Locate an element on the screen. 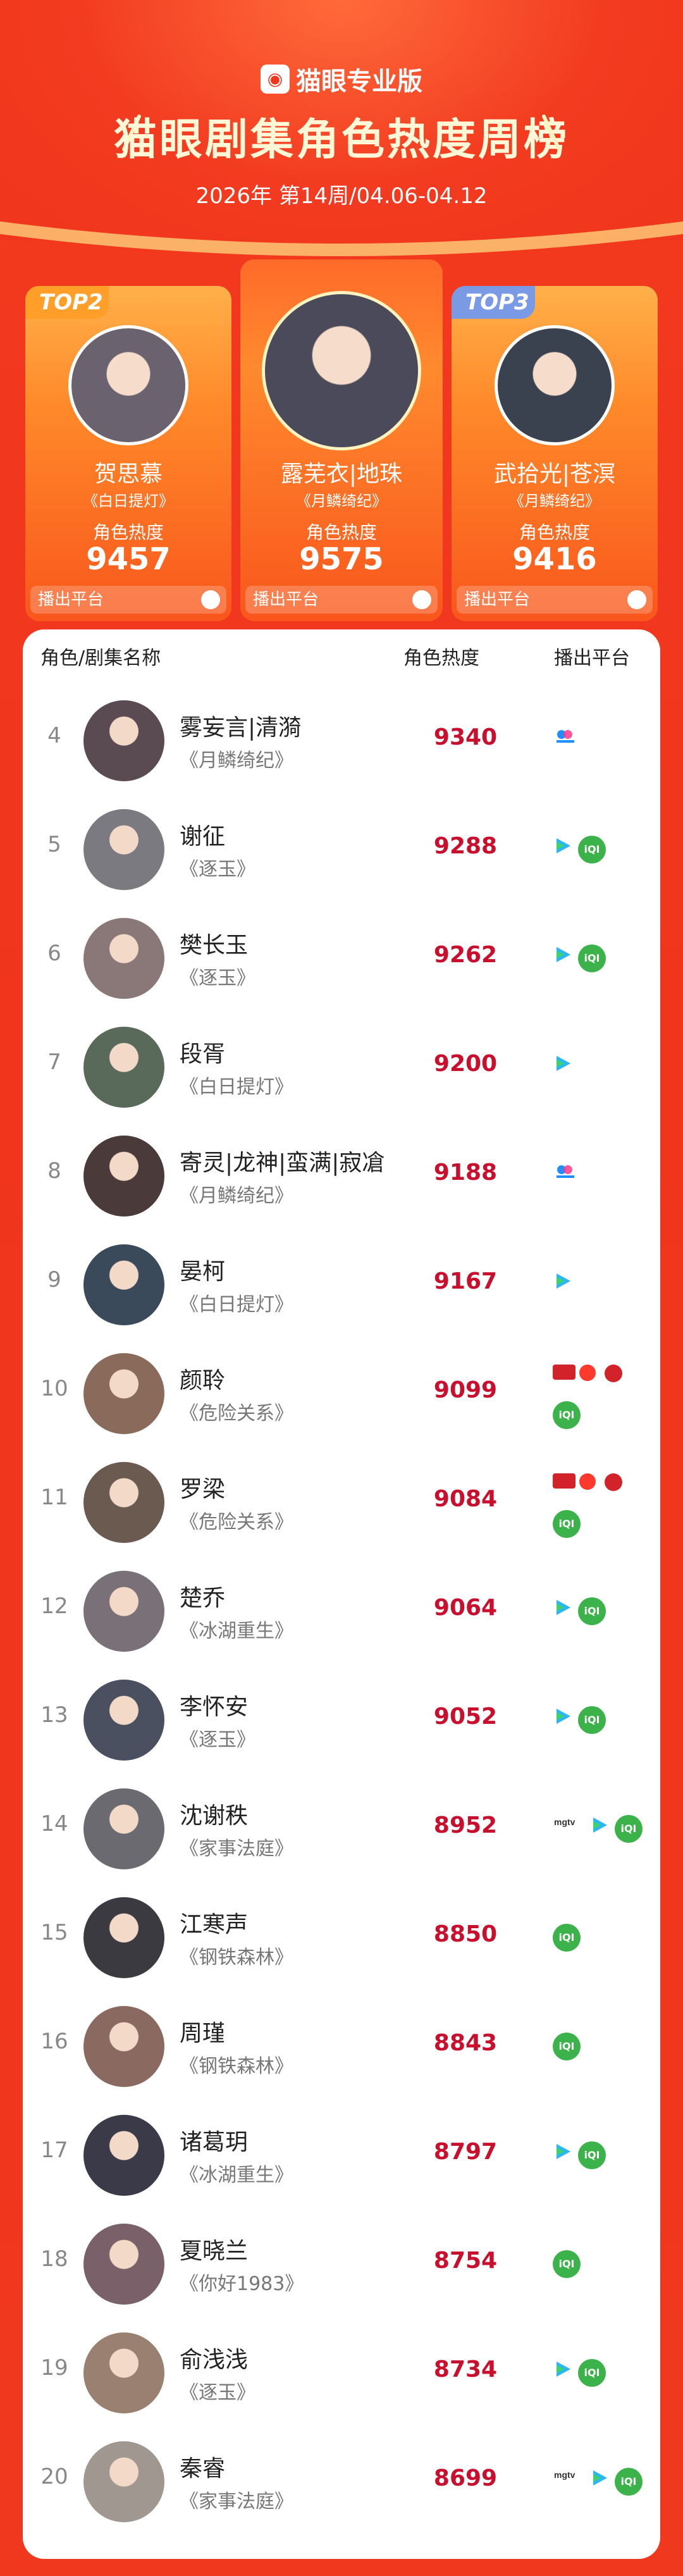  col-role: 角色/剧集名称 is located at coordinates (100, 658).